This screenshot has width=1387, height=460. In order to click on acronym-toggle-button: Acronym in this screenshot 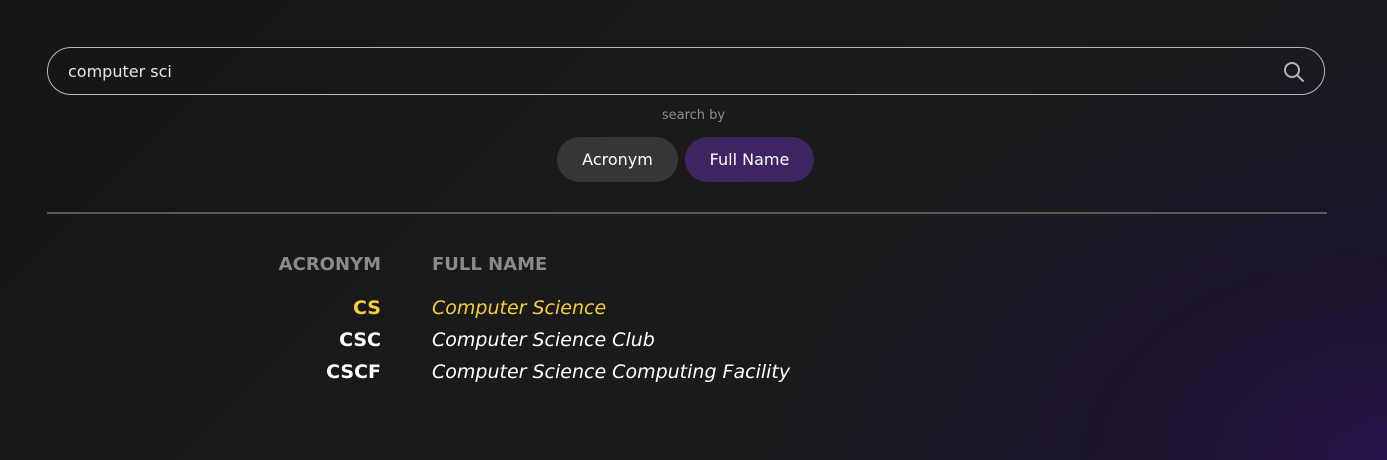, I will do `click(617, 159)`.